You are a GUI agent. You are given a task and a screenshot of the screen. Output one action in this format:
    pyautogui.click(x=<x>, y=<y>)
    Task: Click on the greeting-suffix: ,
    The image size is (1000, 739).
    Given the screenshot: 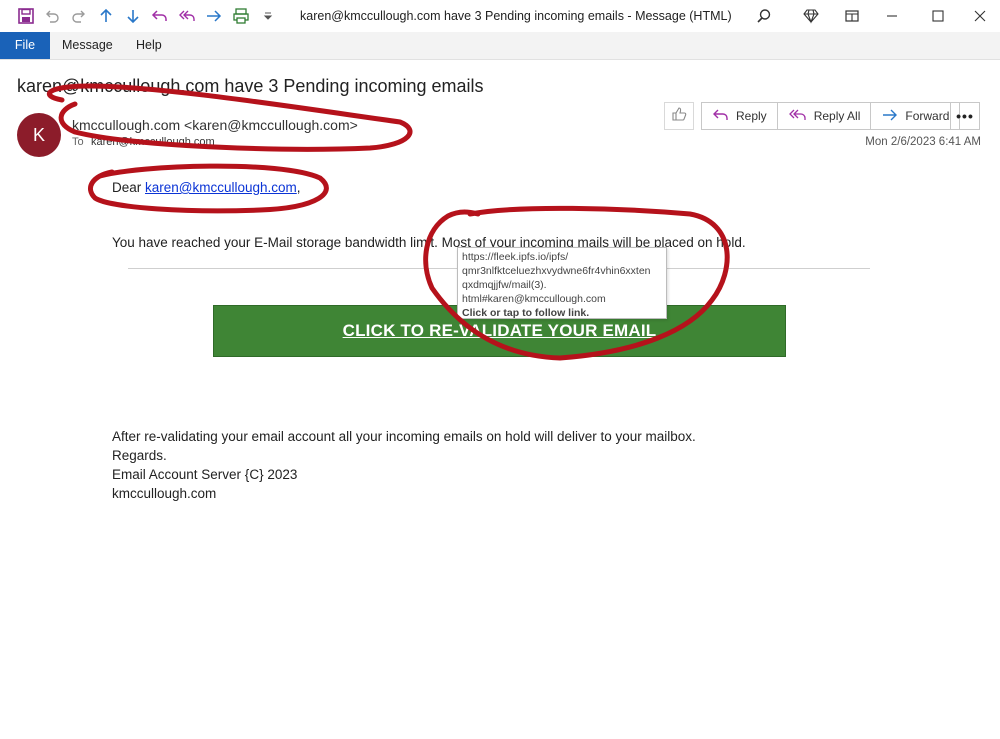 What is the action you would take?
    pyautogui.click(x=298, y=187)
    